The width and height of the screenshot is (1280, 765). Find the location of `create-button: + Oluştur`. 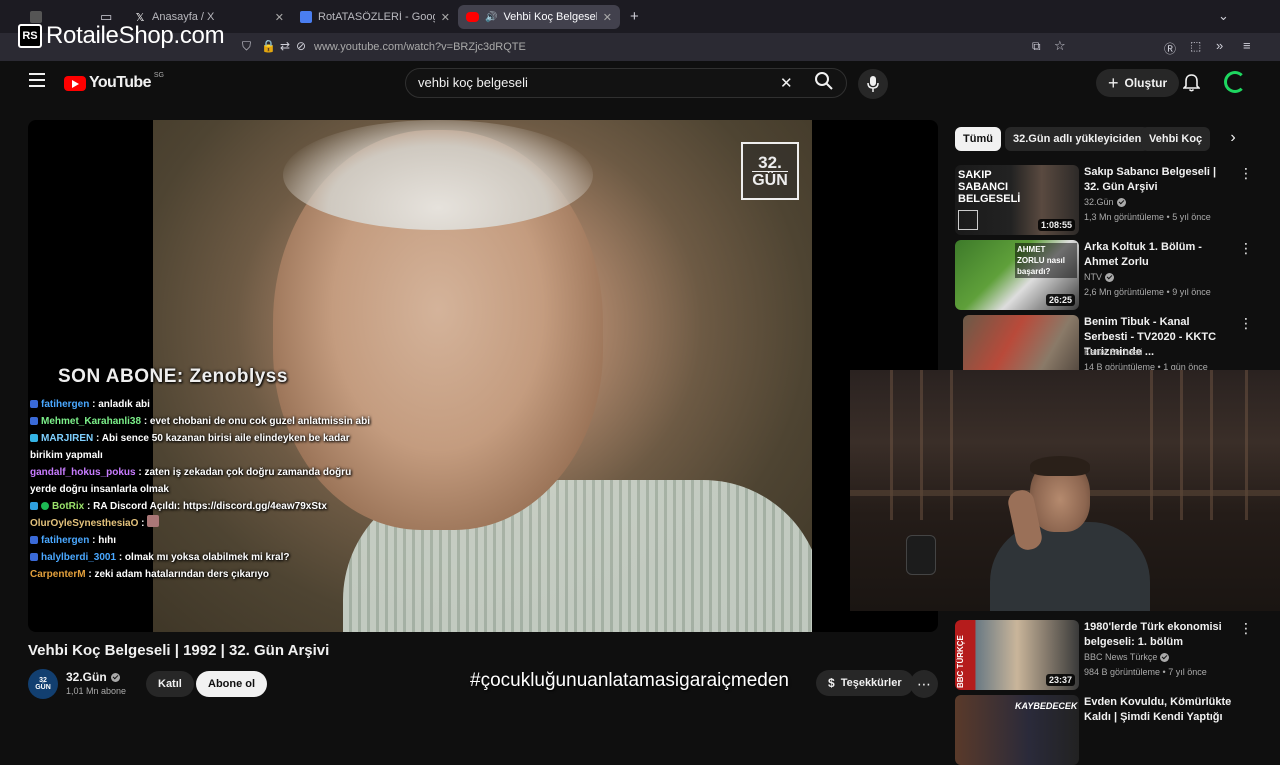

create-button: + Oluştur is located at coordinates (1138, 83).